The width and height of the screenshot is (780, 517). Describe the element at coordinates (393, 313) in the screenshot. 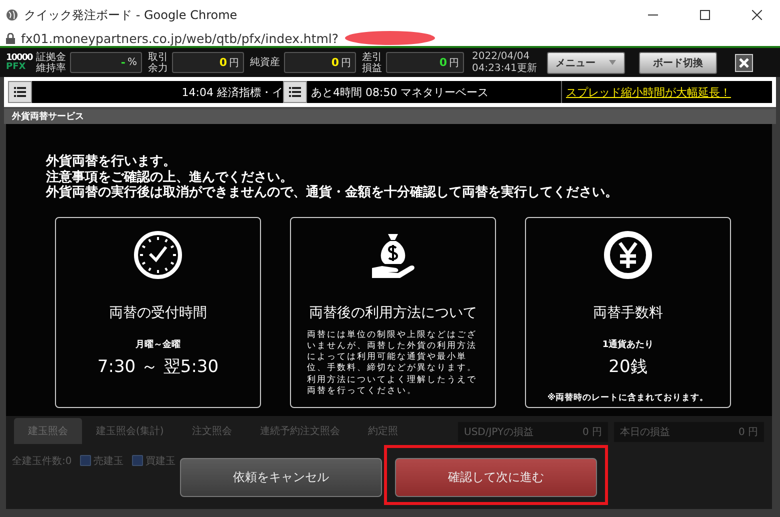

I see `card-title: 両替後の利用方法について` at that location.